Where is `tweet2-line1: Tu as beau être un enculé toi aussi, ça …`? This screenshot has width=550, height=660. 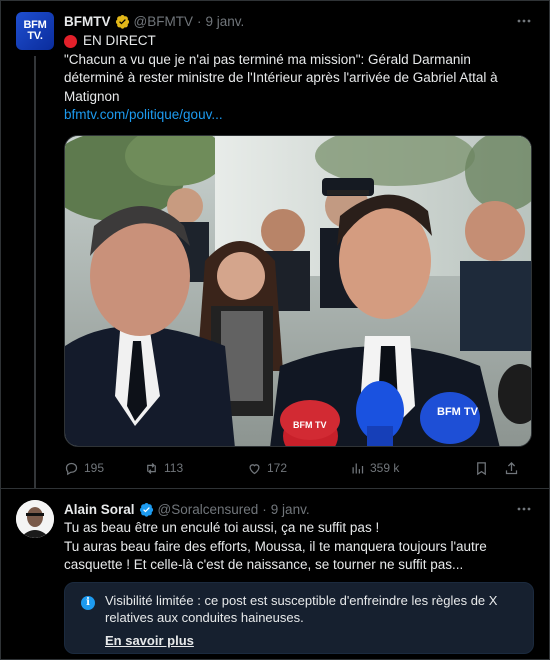 tweet2-line1: Tu as beau être un enculé toi aussi, ça … is located at coordinates (222, 527).